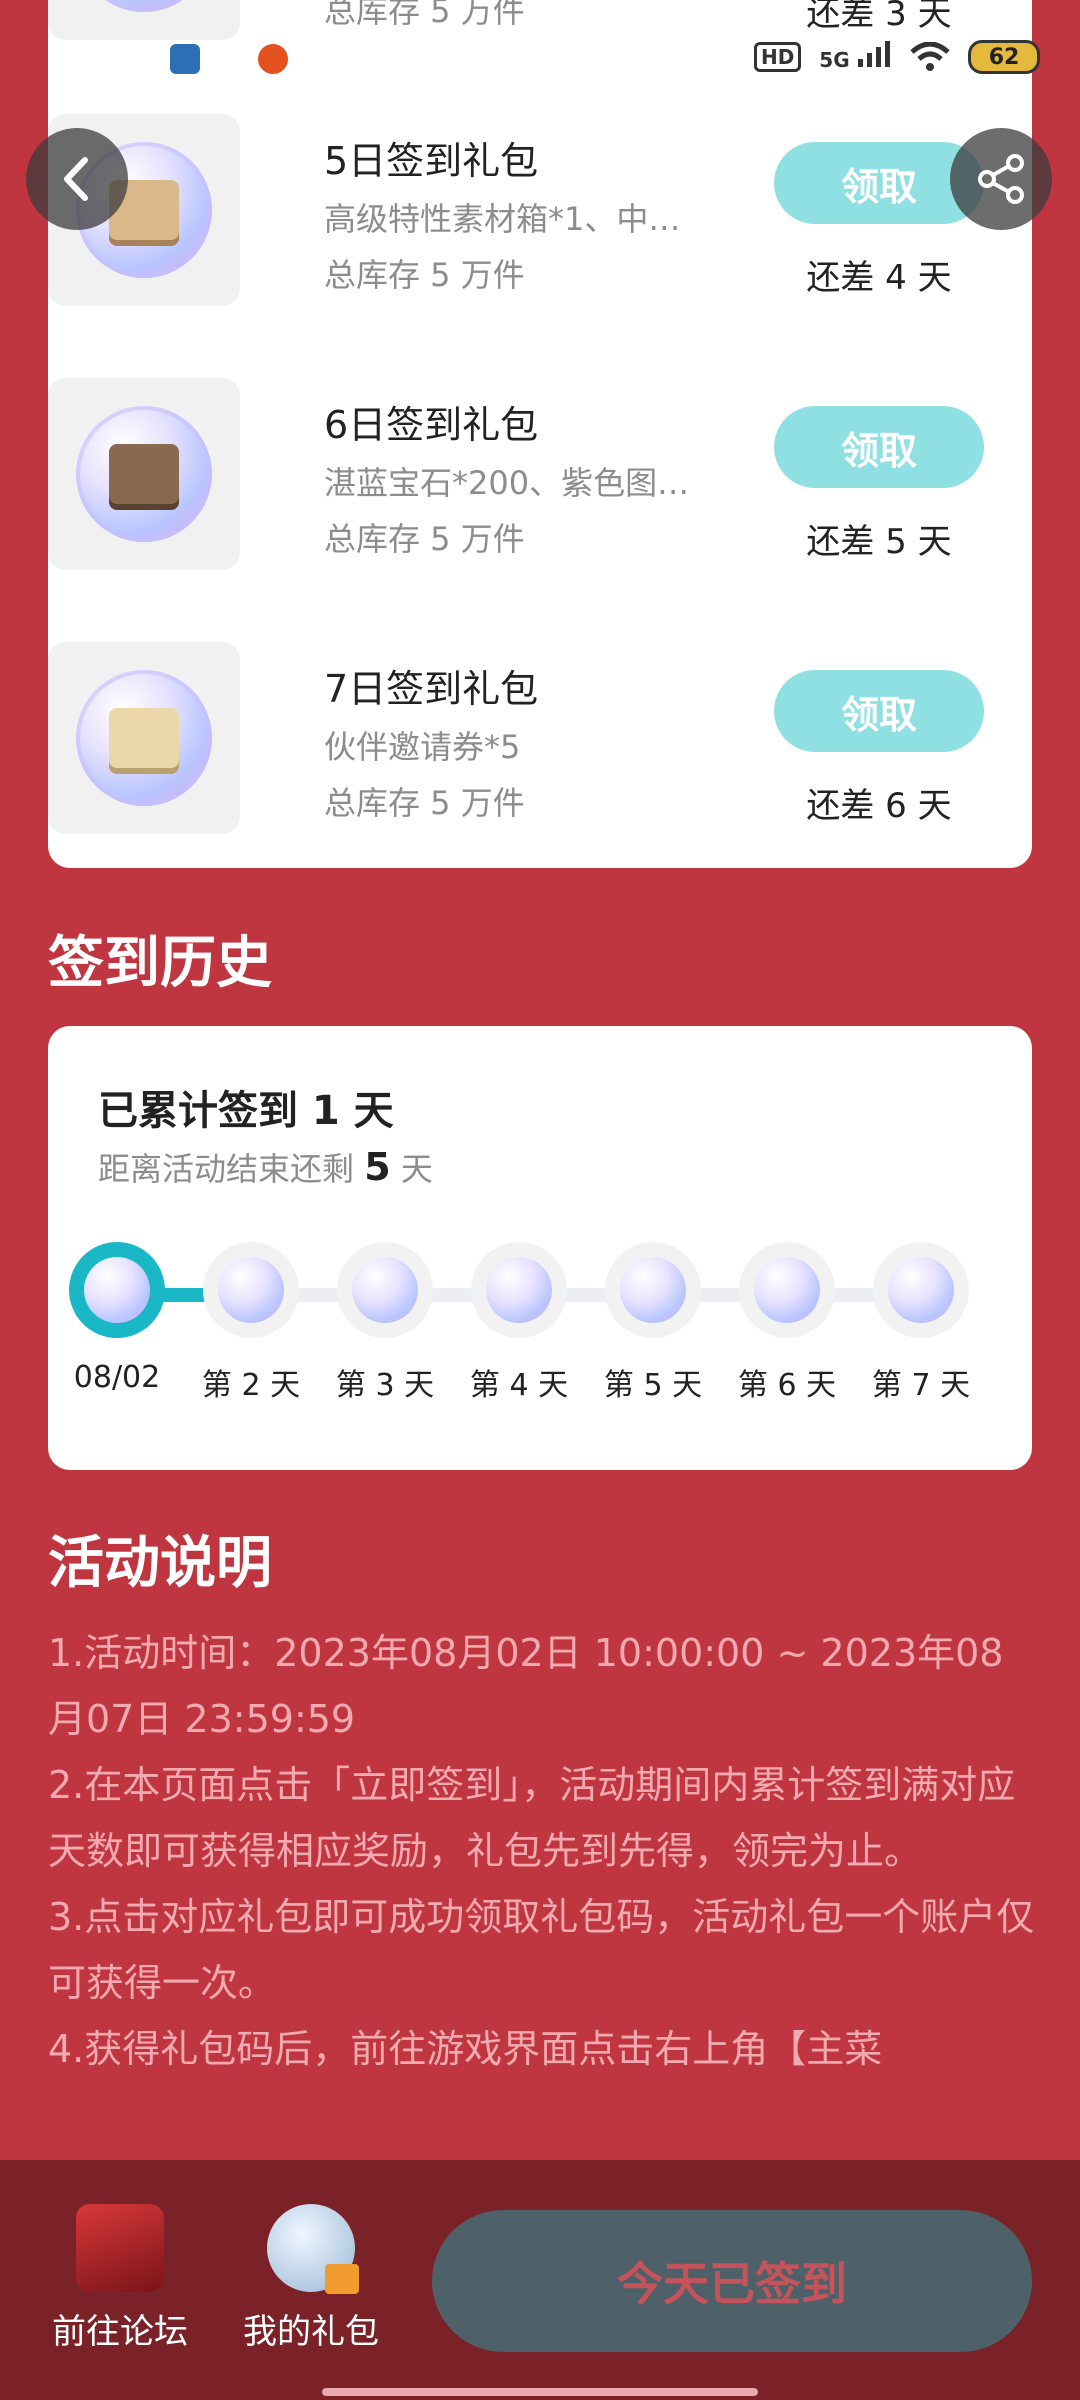  What do you see at coordinates (540, 2392) in the screenshot?
I see `home-indicator` at bounding box center [540, 2392].